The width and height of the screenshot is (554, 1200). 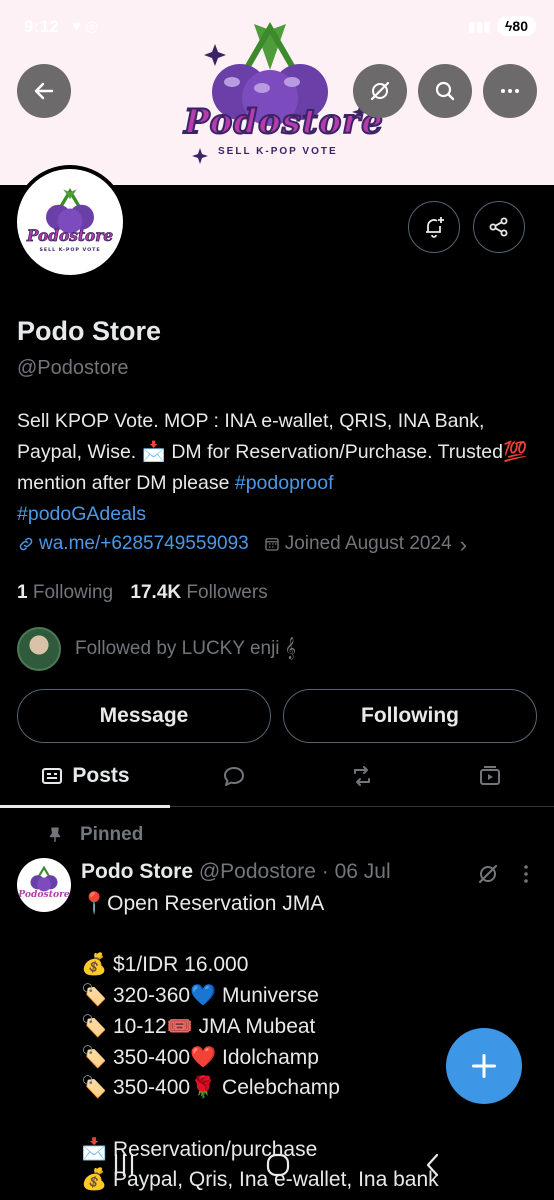 I want to click on post-header: Podo Store @Podostore · 06 Jul, so click(x=236, y=872).